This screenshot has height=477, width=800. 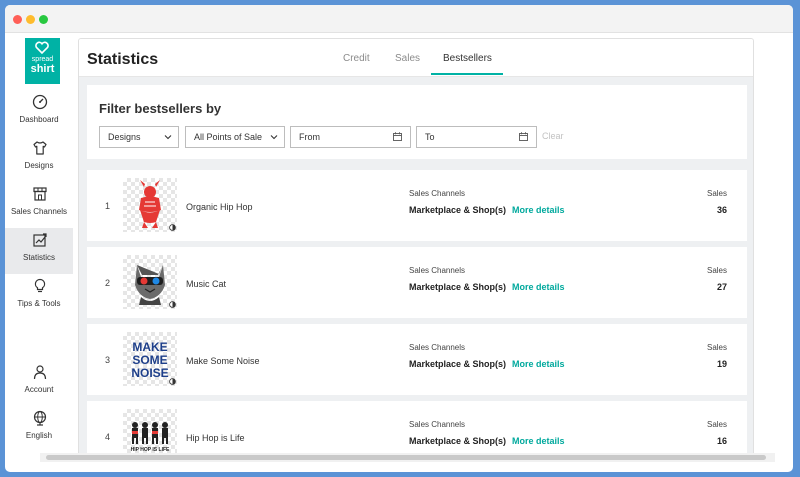 I want to click on from-date-input: From, so click(x=350, y=137).